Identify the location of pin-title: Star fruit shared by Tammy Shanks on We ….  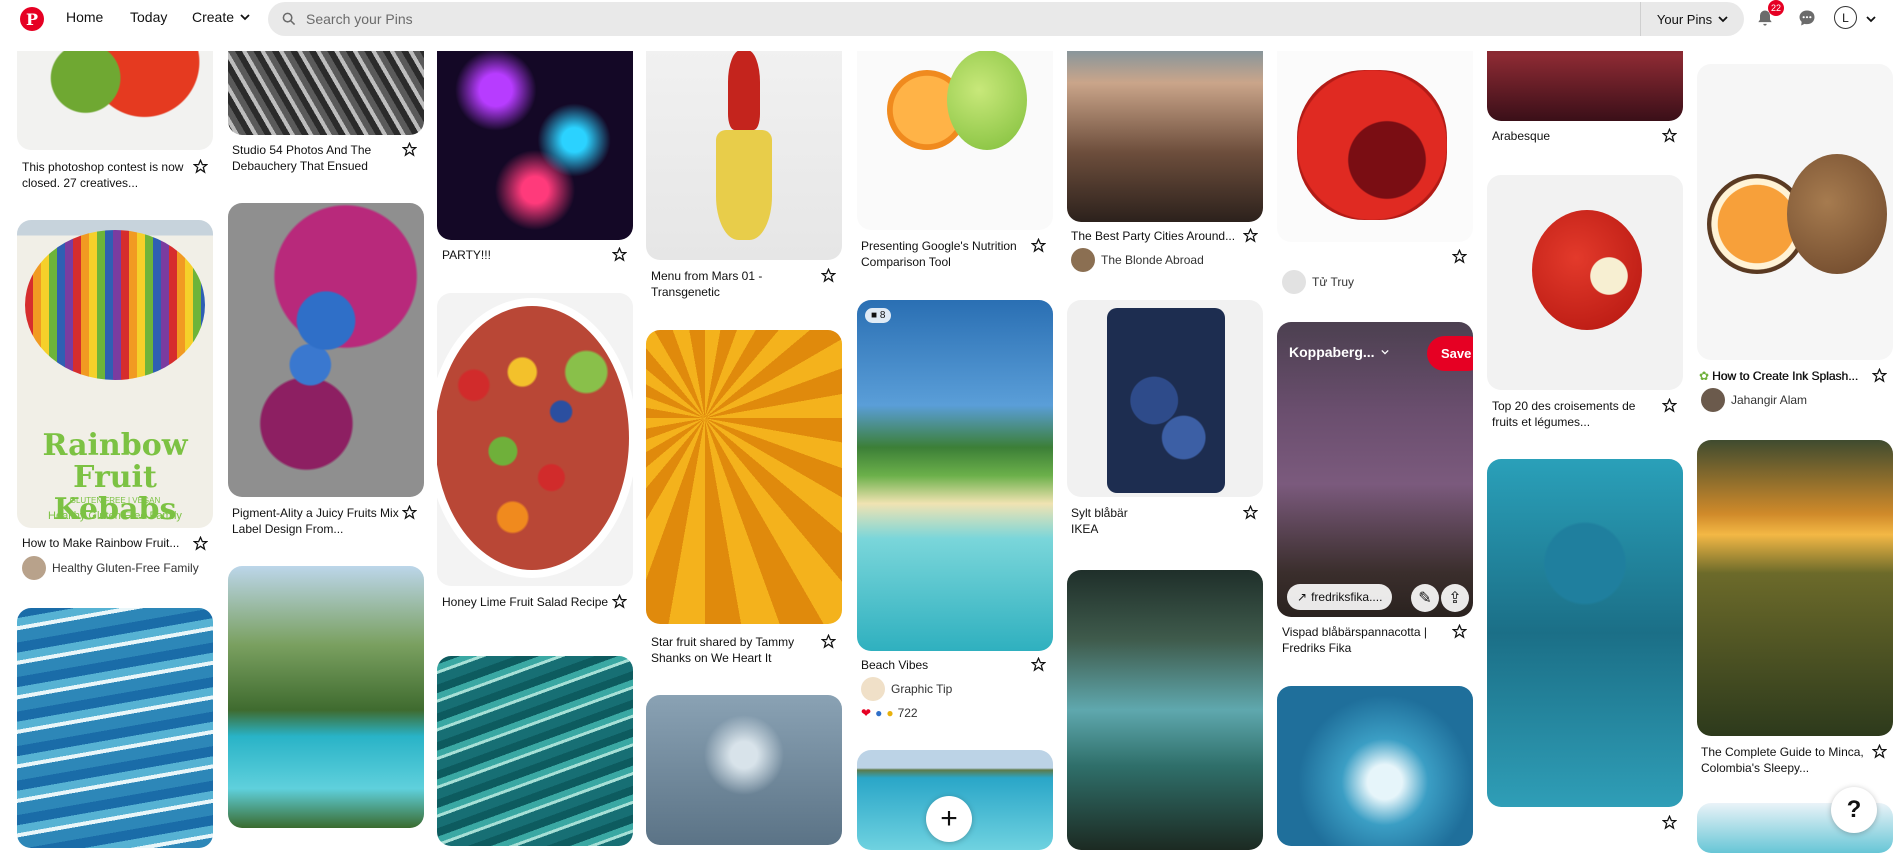
(736, 650).